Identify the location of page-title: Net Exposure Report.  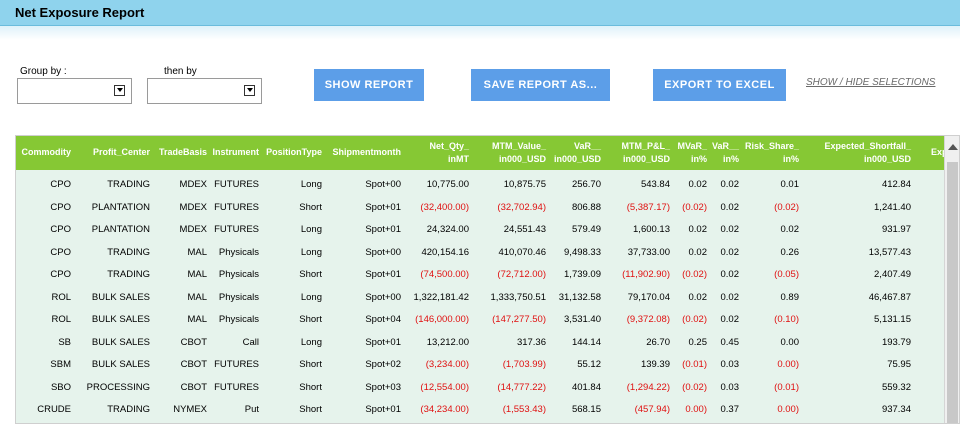
(80, 12).